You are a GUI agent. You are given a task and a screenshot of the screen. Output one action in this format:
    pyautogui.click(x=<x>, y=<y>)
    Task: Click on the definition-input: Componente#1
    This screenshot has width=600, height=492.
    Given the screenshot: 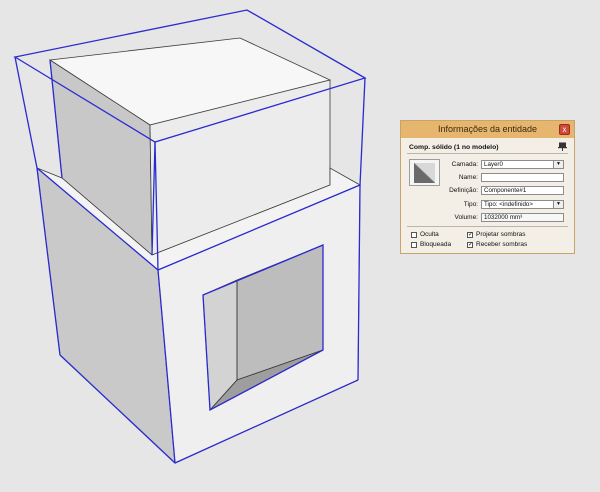 What is the action you would take?
    pyautogui.click(x=522, y=190)
    